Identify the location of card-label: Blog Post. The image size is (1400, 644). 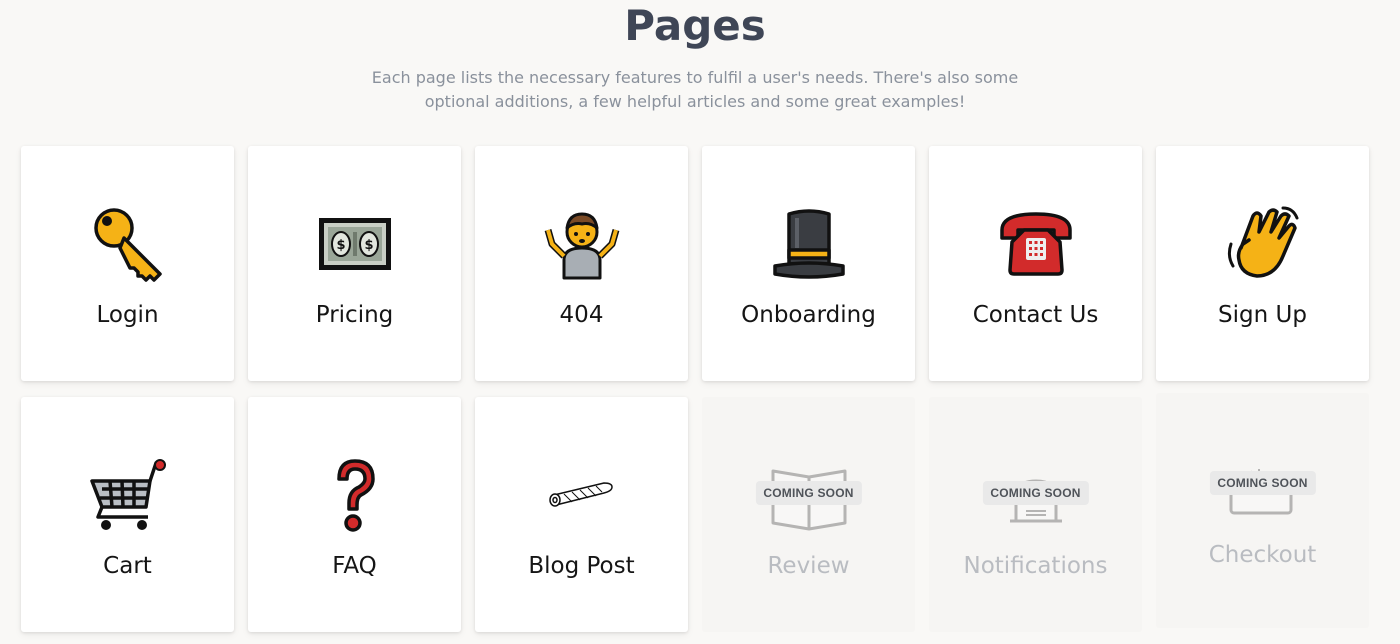
(581, 566).